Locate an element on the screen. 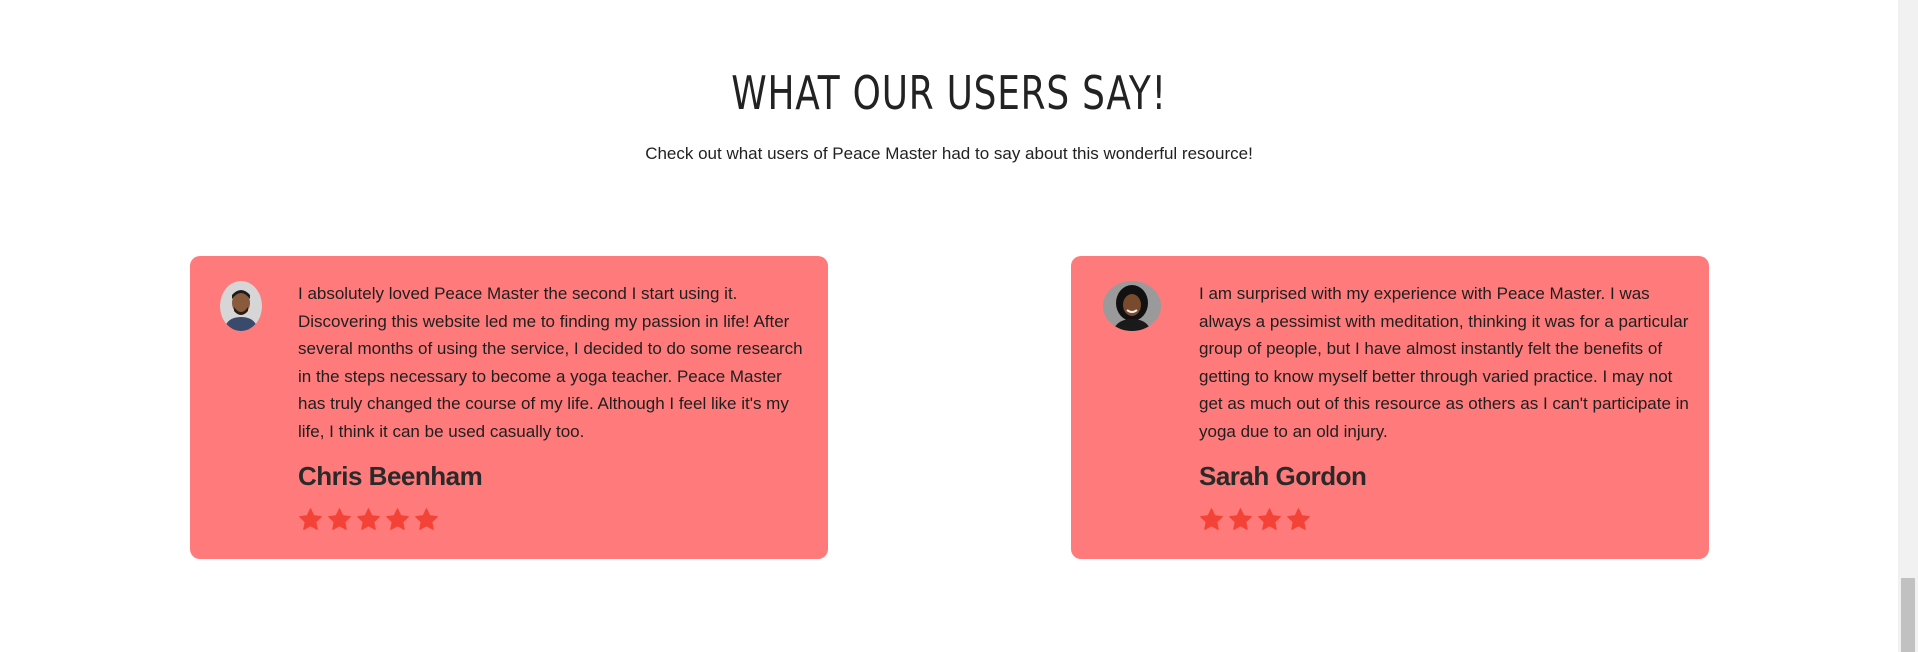 This screenshot has height=652, width=1918. testimonial-author: Sarah Gordon is located at coordinates (1283, 476).